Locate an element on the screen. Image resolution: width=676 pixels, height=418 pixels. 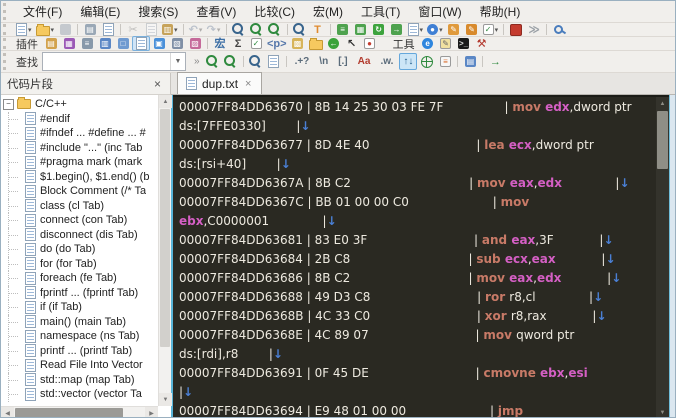
open-file-button: ▾ is located at coordinates (45, 29).